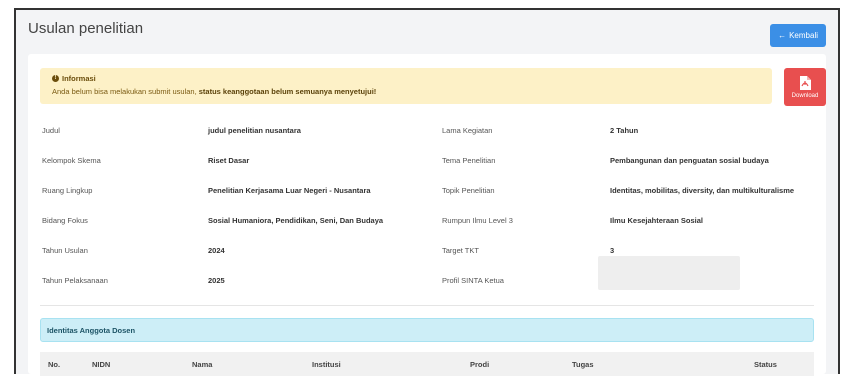  What do you see at coordinates (477, 220) in the screenshot?
I see `rumpun-ilmu-label: Rumpun Ilmu Level 3` at bounding box center [477, 220].